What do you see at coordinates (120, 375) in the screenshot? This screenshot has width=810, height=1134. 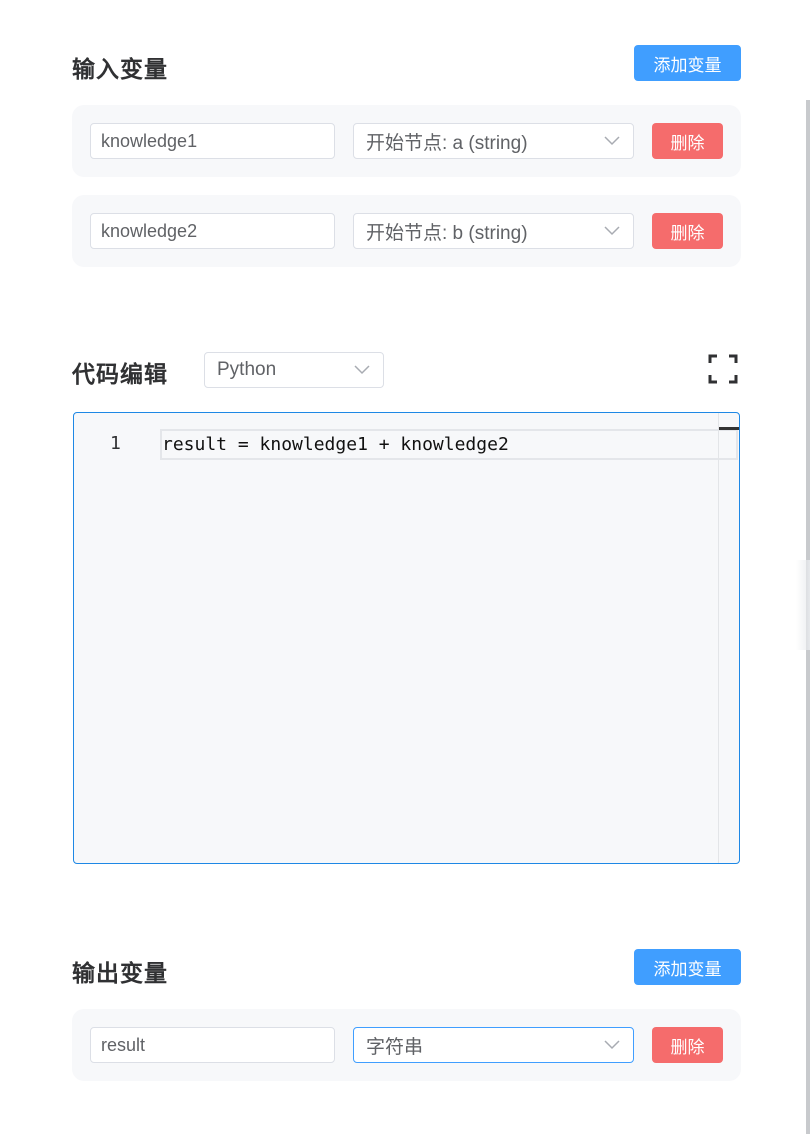 I see `code-editor-title: 代码编辑` at bounding box center [120, 375].